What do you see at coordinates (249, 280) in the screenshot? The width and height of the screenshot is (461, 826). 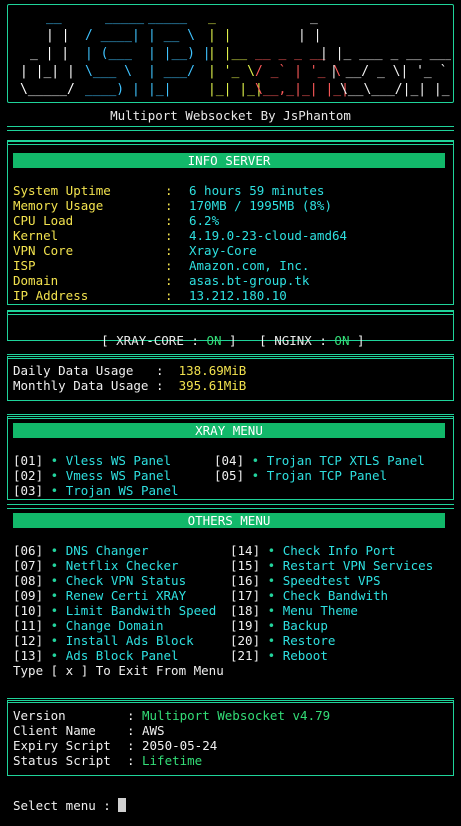 I see `info-row-value: asas.bt-group.tk` at bounding box center [249, 280].